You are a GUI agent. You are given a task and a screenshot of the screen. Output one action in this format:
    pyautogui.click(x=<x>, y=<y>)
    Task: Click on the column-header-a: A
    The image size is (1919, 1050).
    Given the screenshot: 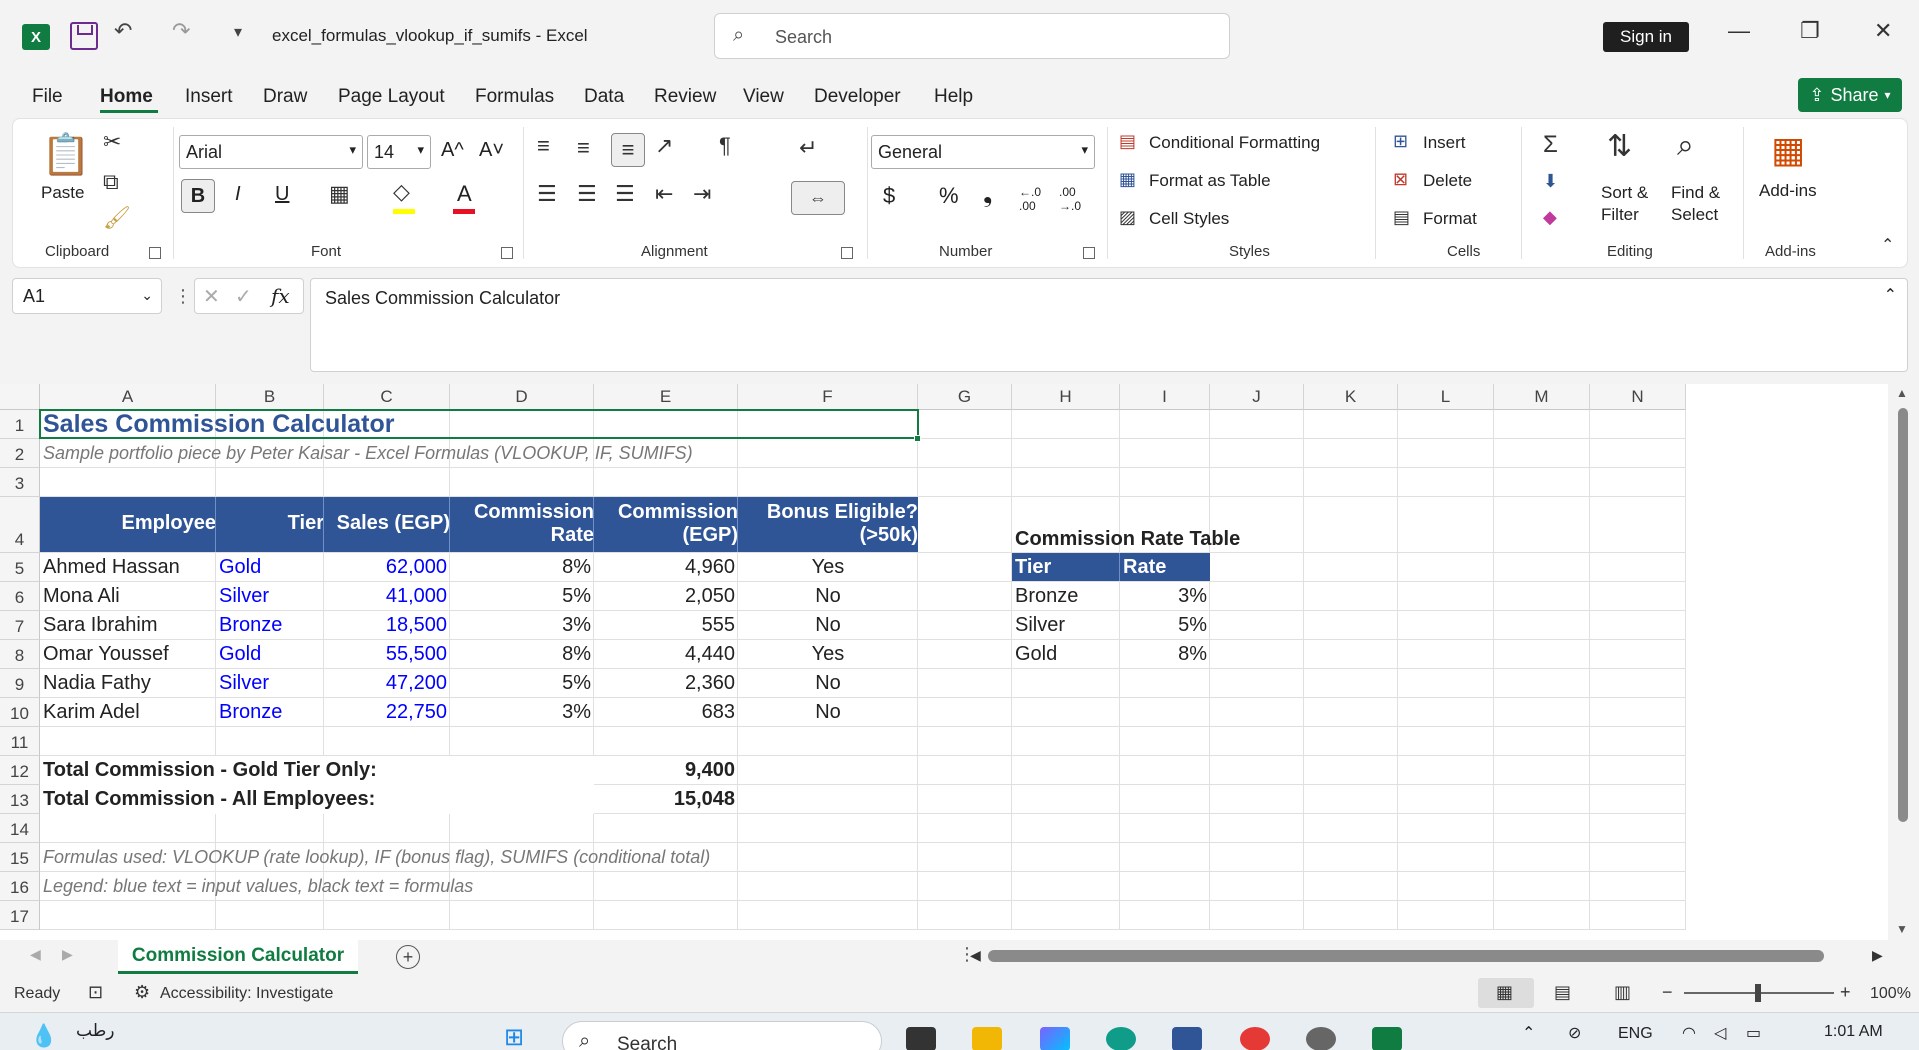 What is the action you would take?
    pyautogui.click(x=128, y=397)
    